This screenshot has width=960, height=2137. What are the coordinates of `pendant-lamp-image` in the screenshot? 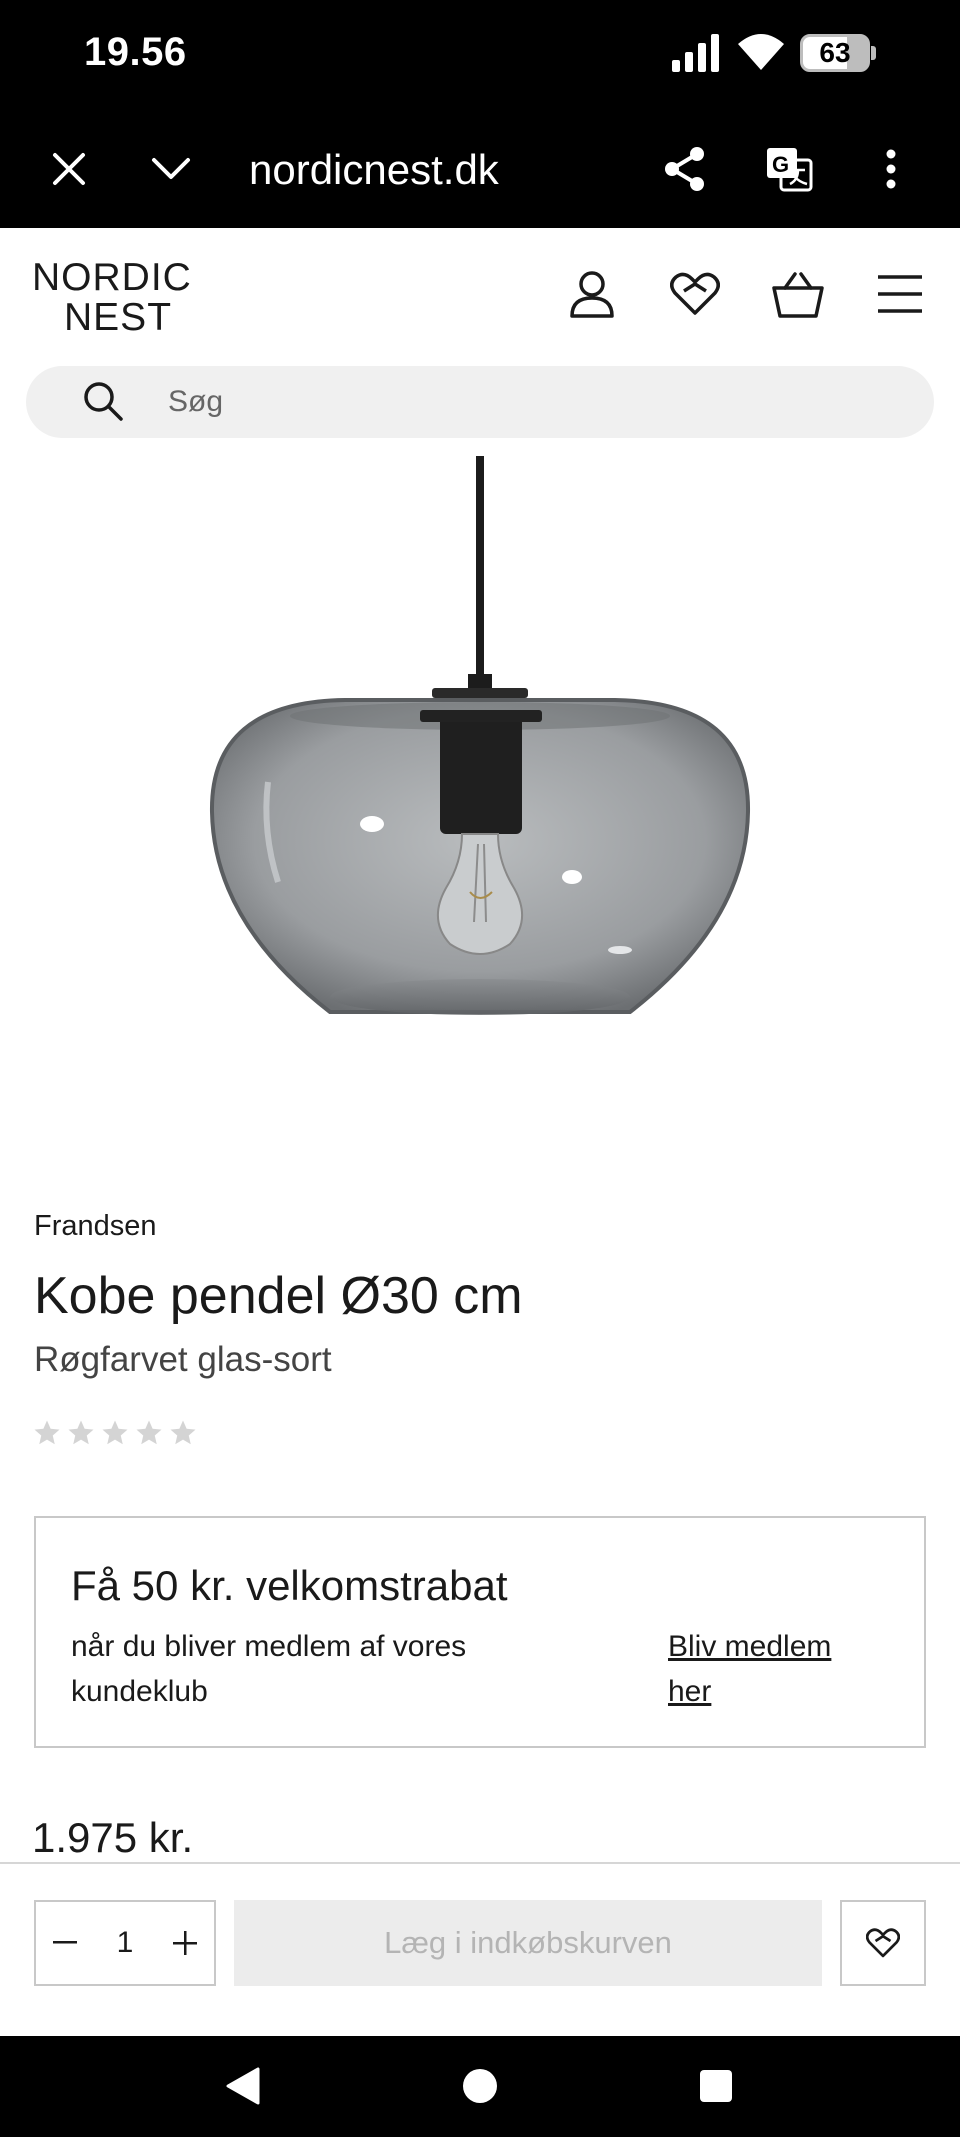 It's located at (480, 735).